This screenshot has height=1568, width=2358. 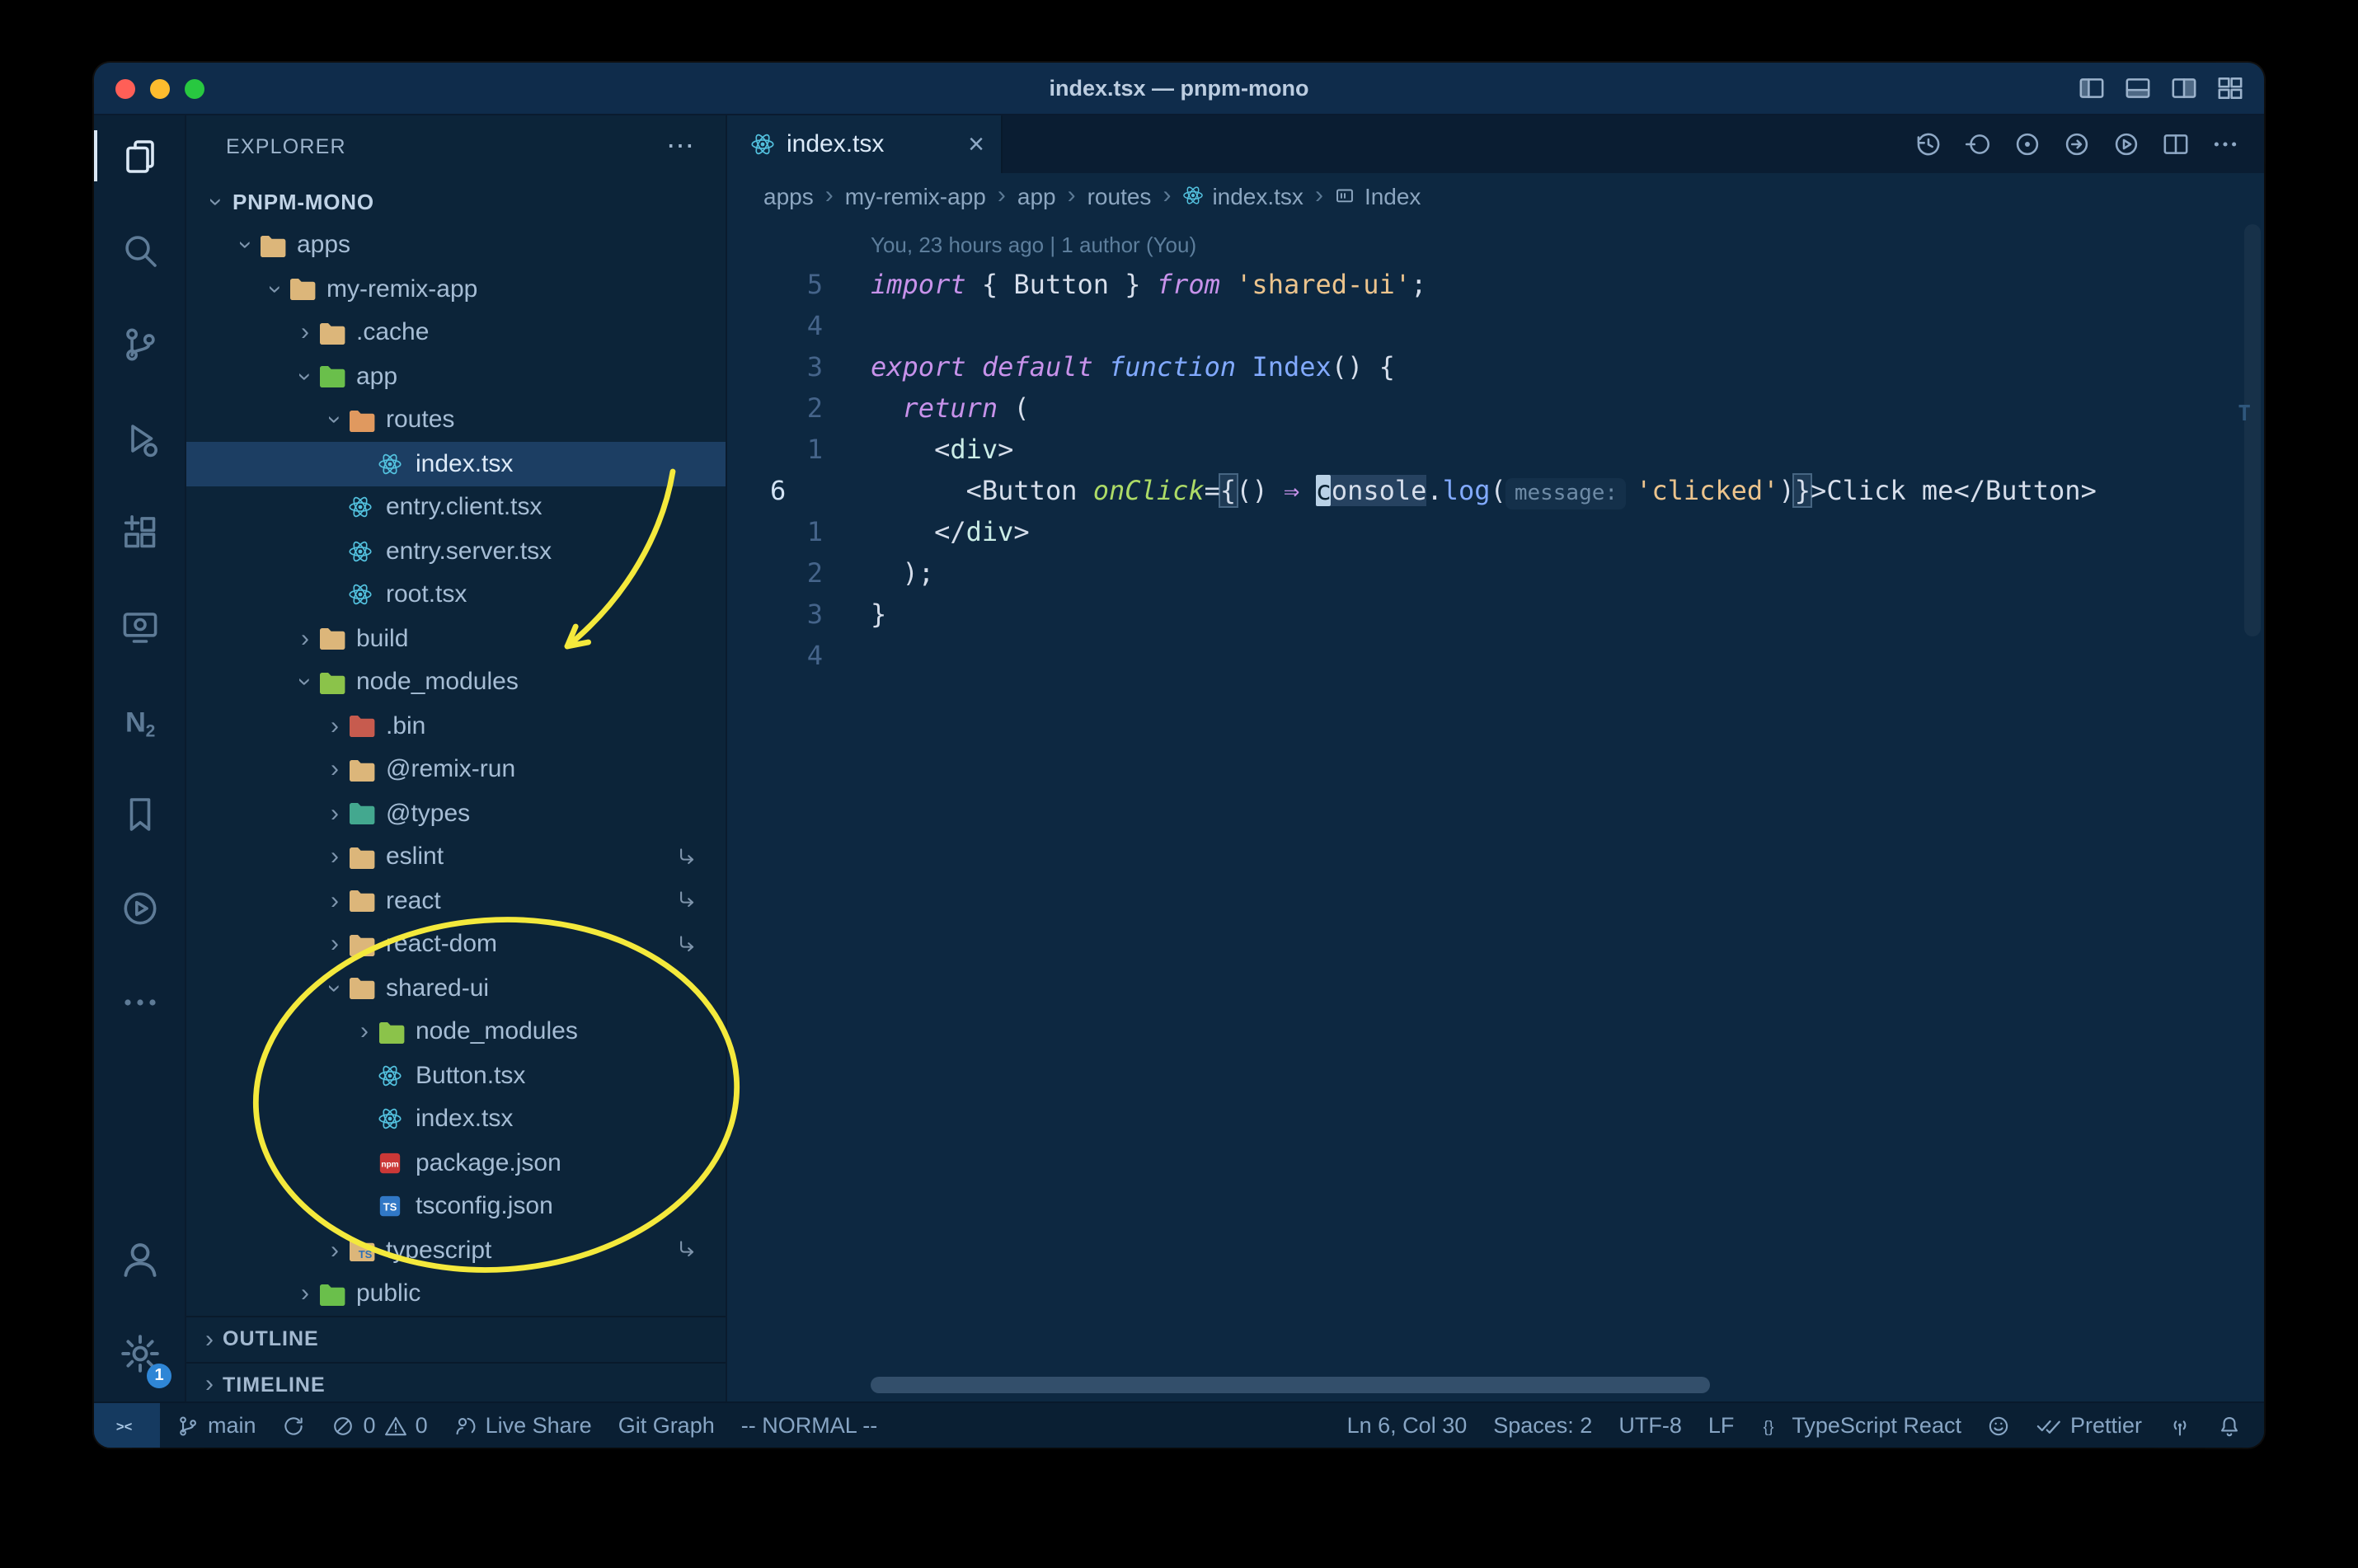 I want to click on tree-item-entry-client-tsx: ›entry.client.tsx, so click(x=456, y=507).